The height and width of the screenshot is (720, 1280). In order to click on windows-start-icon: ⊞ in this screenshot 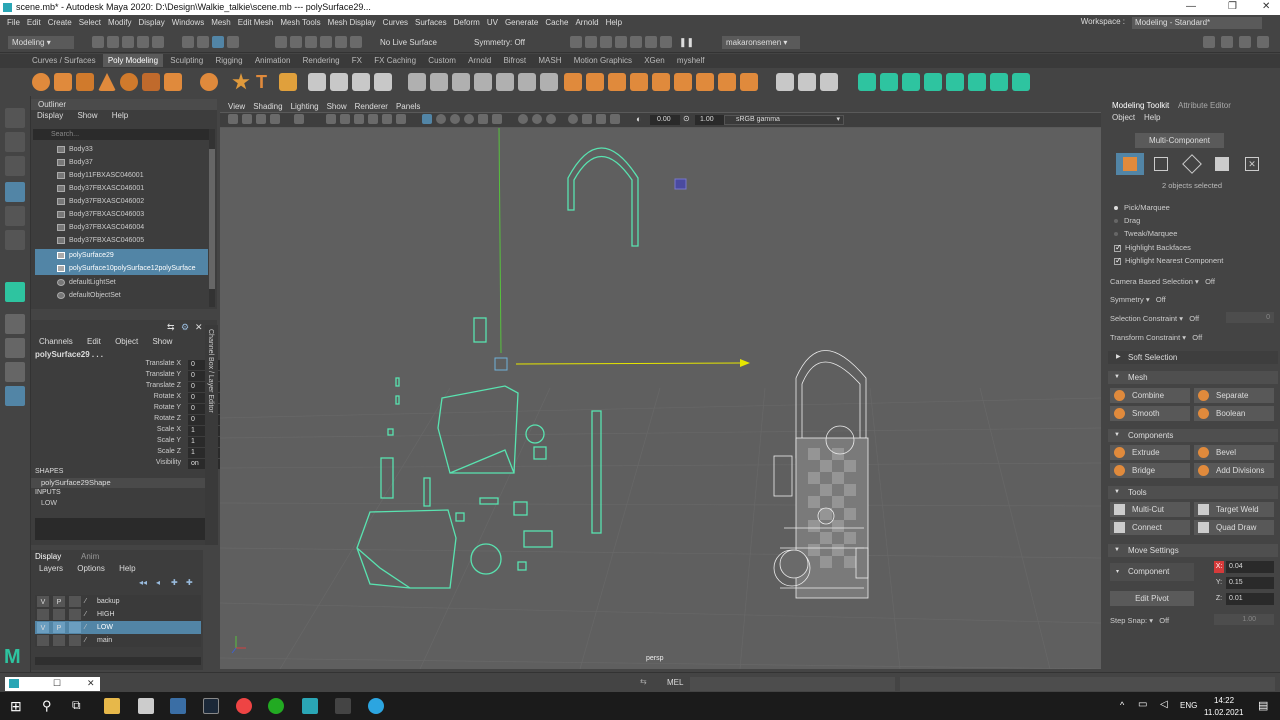, I will do `click(16, 706)`.